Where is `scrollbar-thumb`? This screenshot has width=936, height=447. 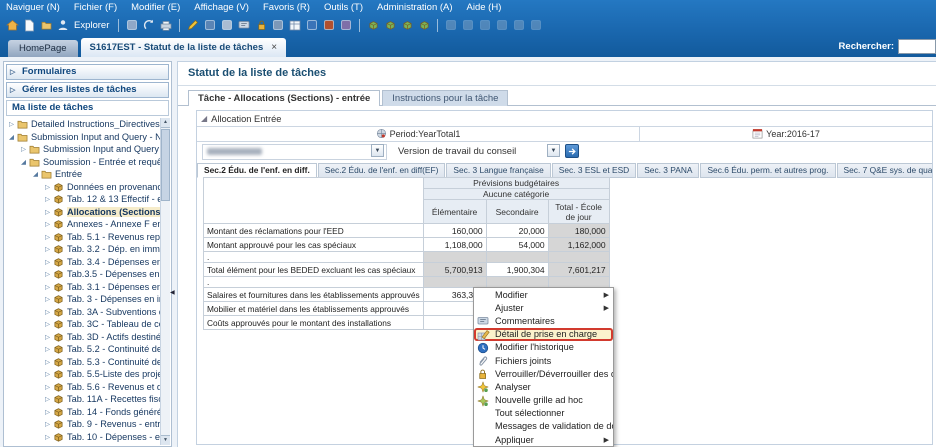
scrollbar-thumb is located at coordinates (165, 165).